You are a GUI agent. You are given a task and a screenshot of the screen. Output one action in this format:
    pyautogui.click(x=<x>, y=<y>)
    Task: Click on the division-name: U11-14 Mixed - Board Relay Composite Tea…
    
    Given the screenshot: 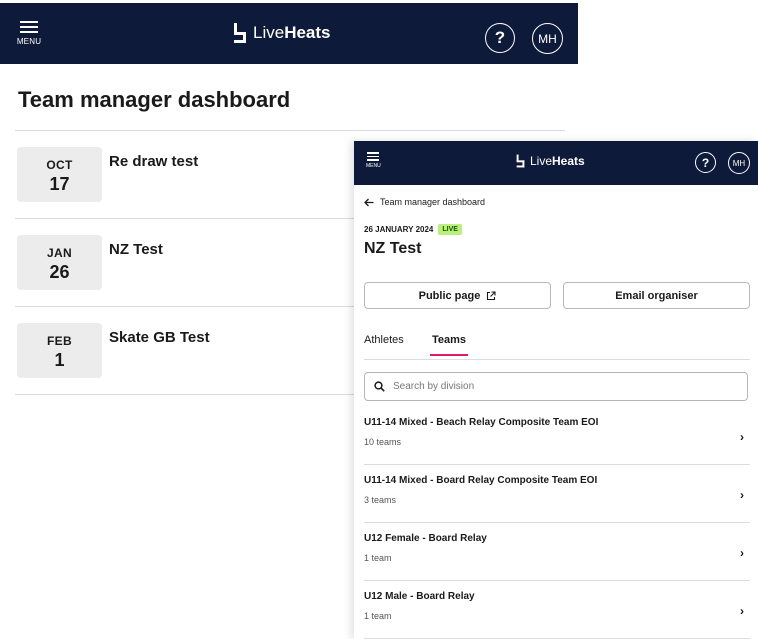 What is the action you would take?
    pyautogui.click(x=481, y=480)
    